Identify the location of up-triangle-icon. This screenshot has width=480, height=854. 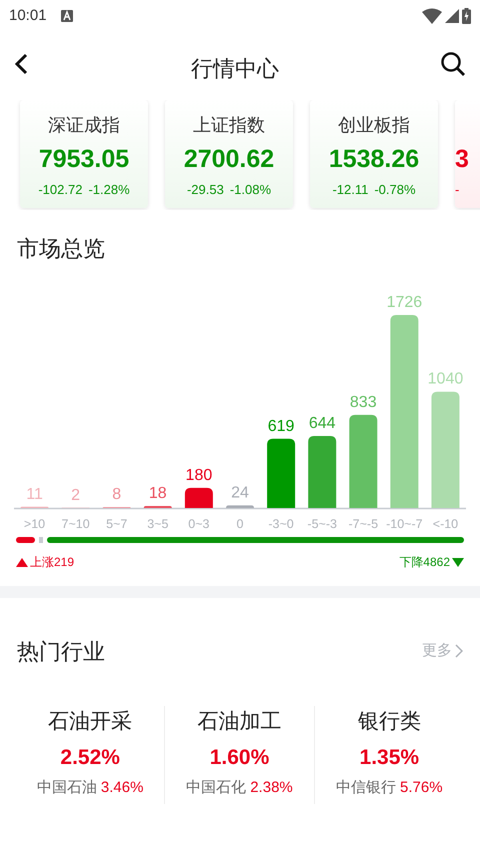
(22, 562).